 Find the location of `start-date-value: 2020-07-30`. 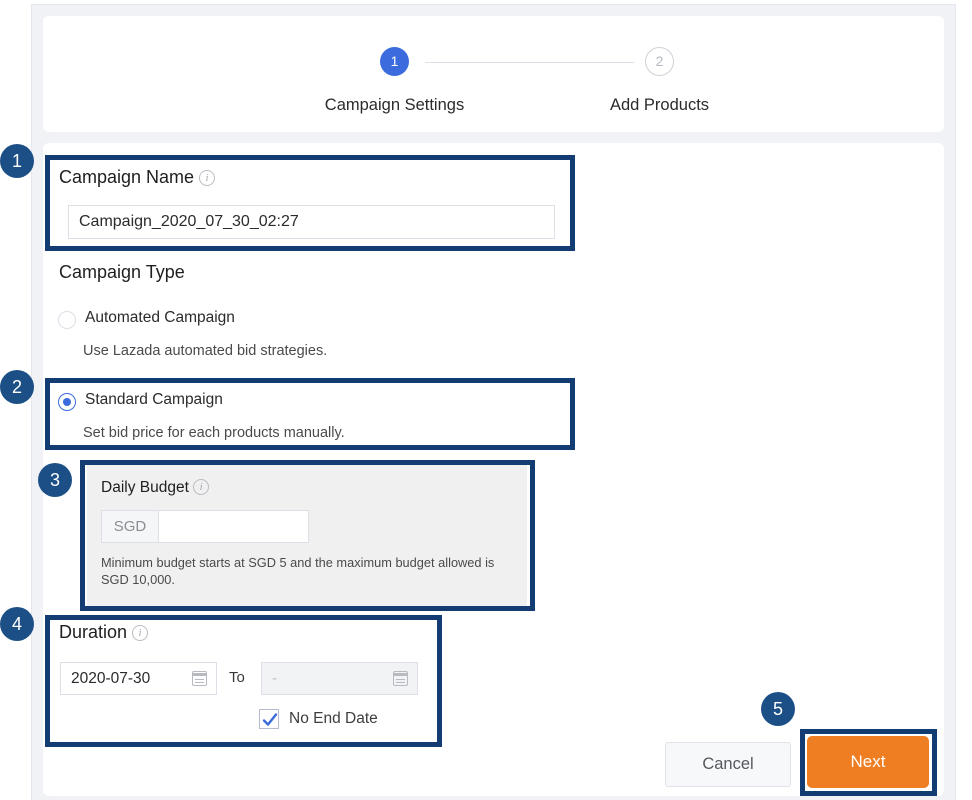

start-date-value: 2020-07-30 is located at coordinates (111, 678).